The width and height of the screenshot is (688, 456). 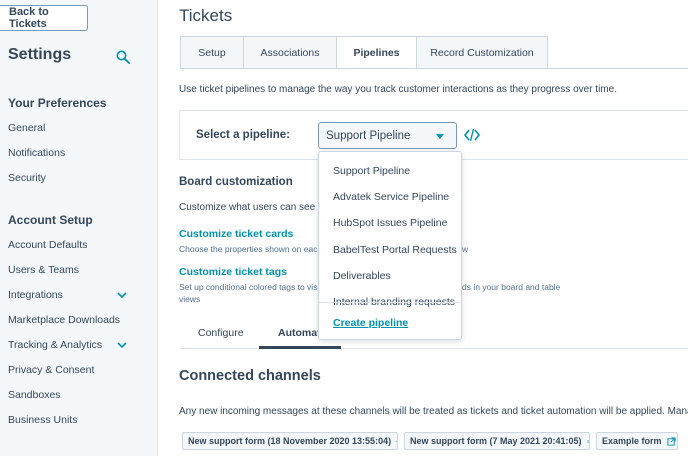 What do you see at coordinates (211, 52) in the screenshot?
I see `tab-setup: Setup` at bounding box center [211, 52].